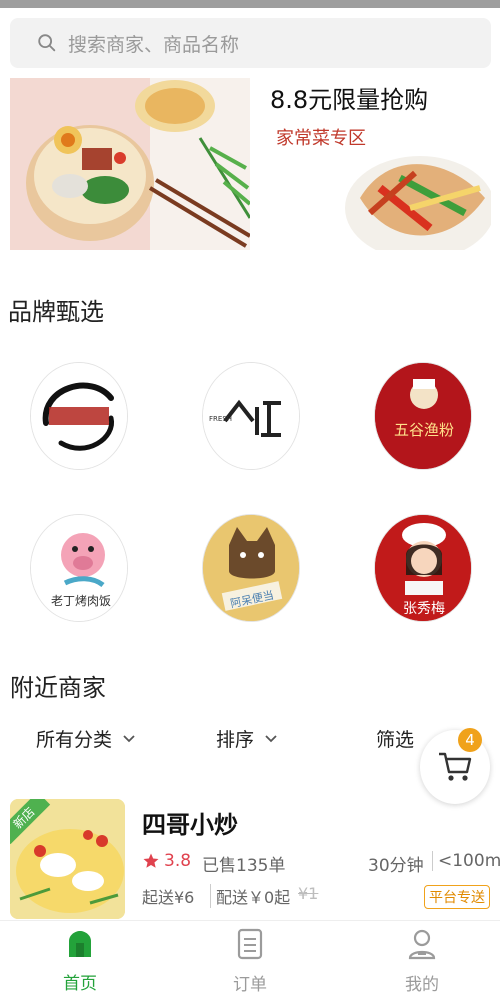 The height and width of the screenshot is (1001, 500). What do you see at coordinates (81, 600) in the screenshot?
I see `brand-logo-4-text: 老丁烤肉饭` at bounding box center [81, 600].